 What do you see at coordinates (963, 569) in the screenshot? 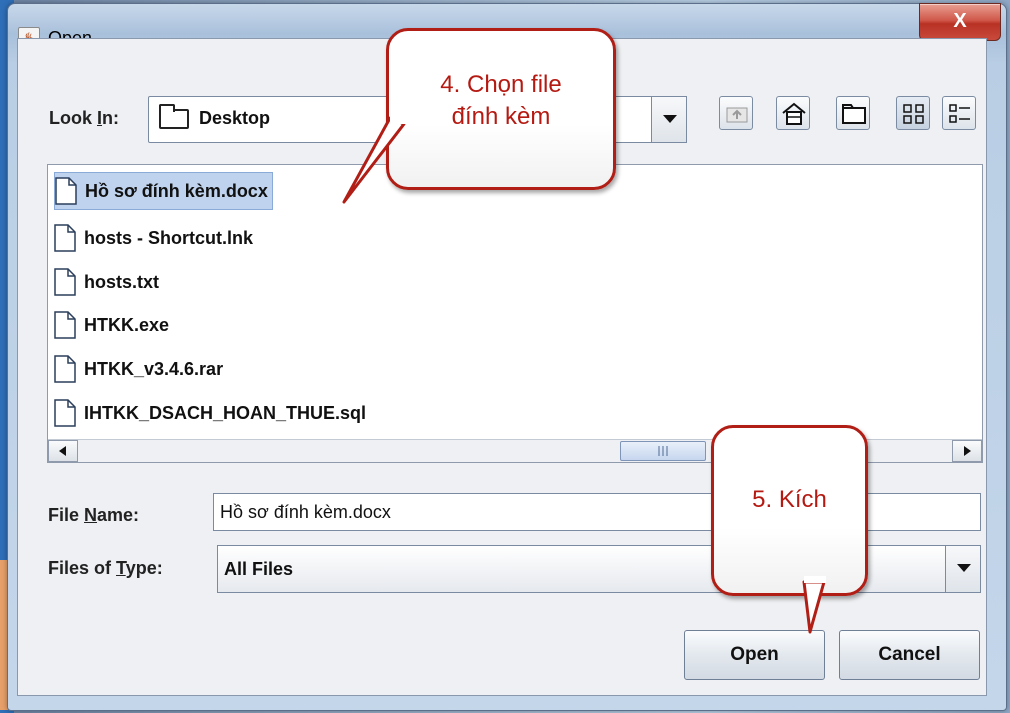
I see `file-type-dropdown-arrow` at bounding box center [963, 569].